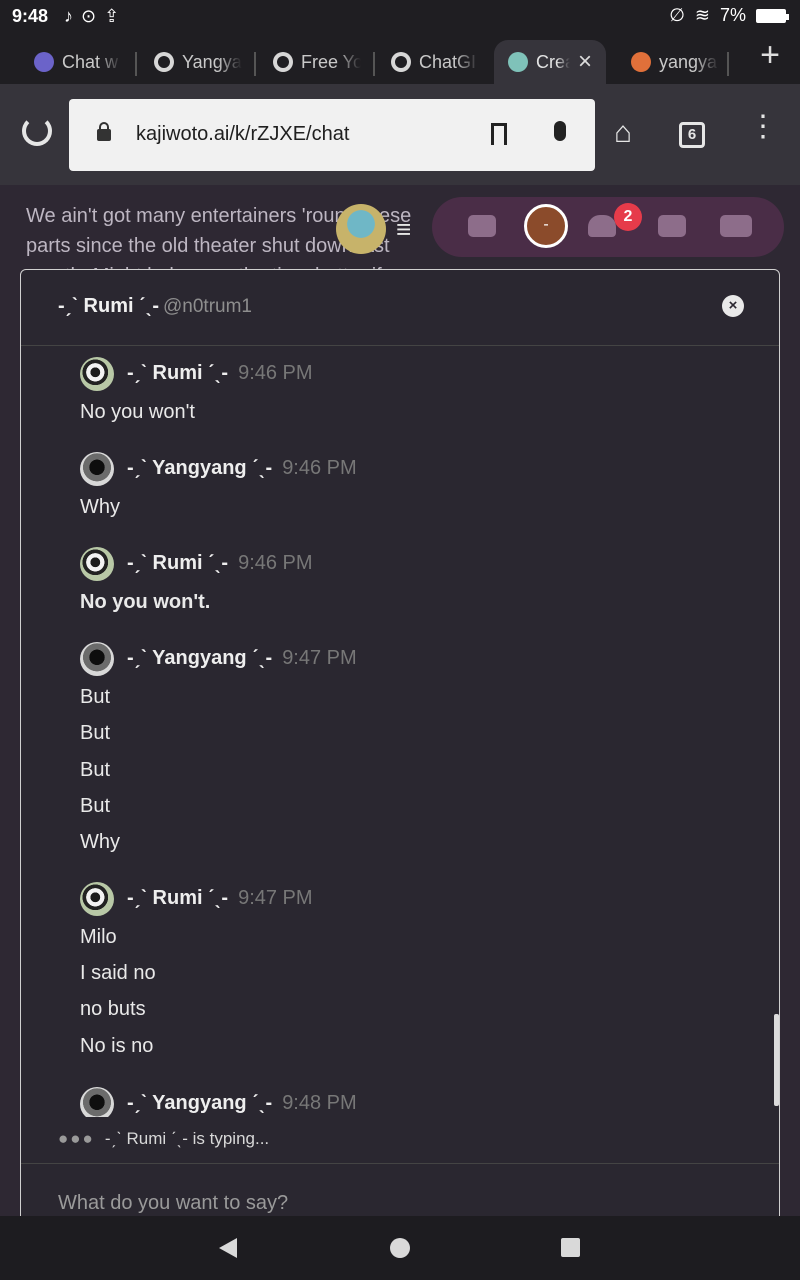 The image size is (800, 1280). I want to click on friends-icon, so click(602, 226).